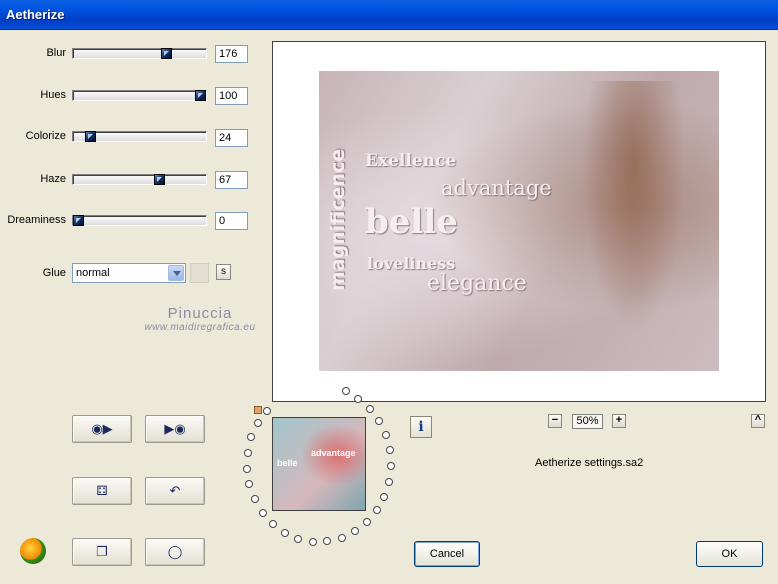 Image resolution: width=778 pixels, height=584 pixels. Describe the element at coordinates (78, 220) in the screenshot. I see `dreaminess-slider-thumb` at that location.